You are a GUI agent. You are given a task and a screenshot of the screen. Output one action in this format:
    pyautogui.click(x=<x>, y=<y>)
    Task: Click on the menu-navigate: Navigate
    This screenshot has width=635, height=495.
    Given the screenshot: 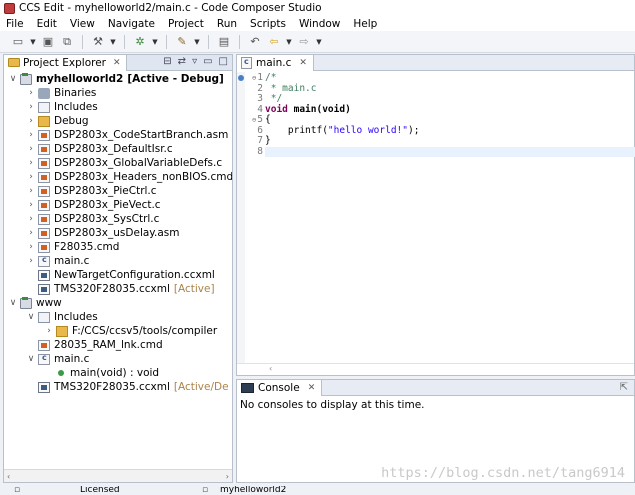 What is the action you would take?
    pyautogui.click(x=131, y=24)
    